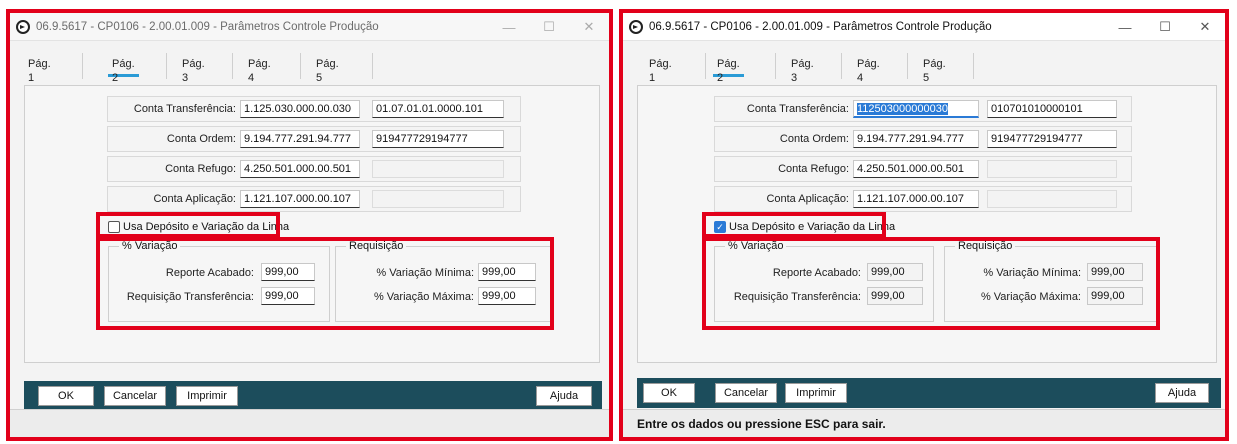  Describe the element at coordinates (756, 246) in the screenshot. I see `variacao-group-title: % Variação` at that location.